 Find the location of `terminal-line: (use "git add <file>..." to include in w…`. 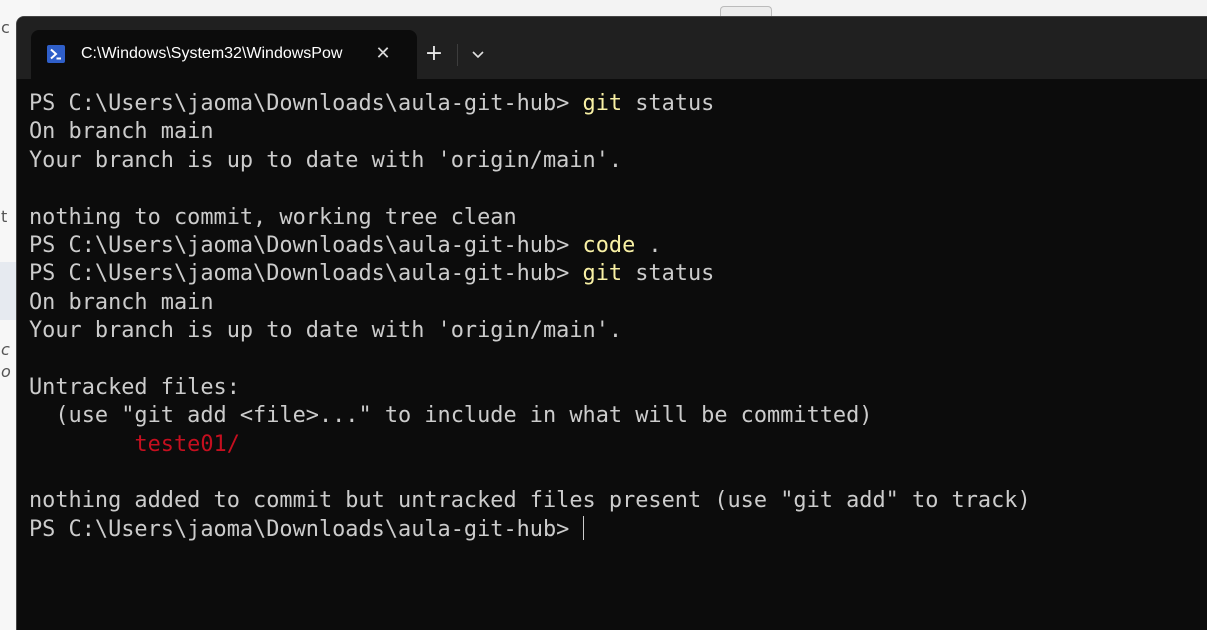

terminal-line: (use "git add <file>..." to include in w… is located at coordinates (614, 416).